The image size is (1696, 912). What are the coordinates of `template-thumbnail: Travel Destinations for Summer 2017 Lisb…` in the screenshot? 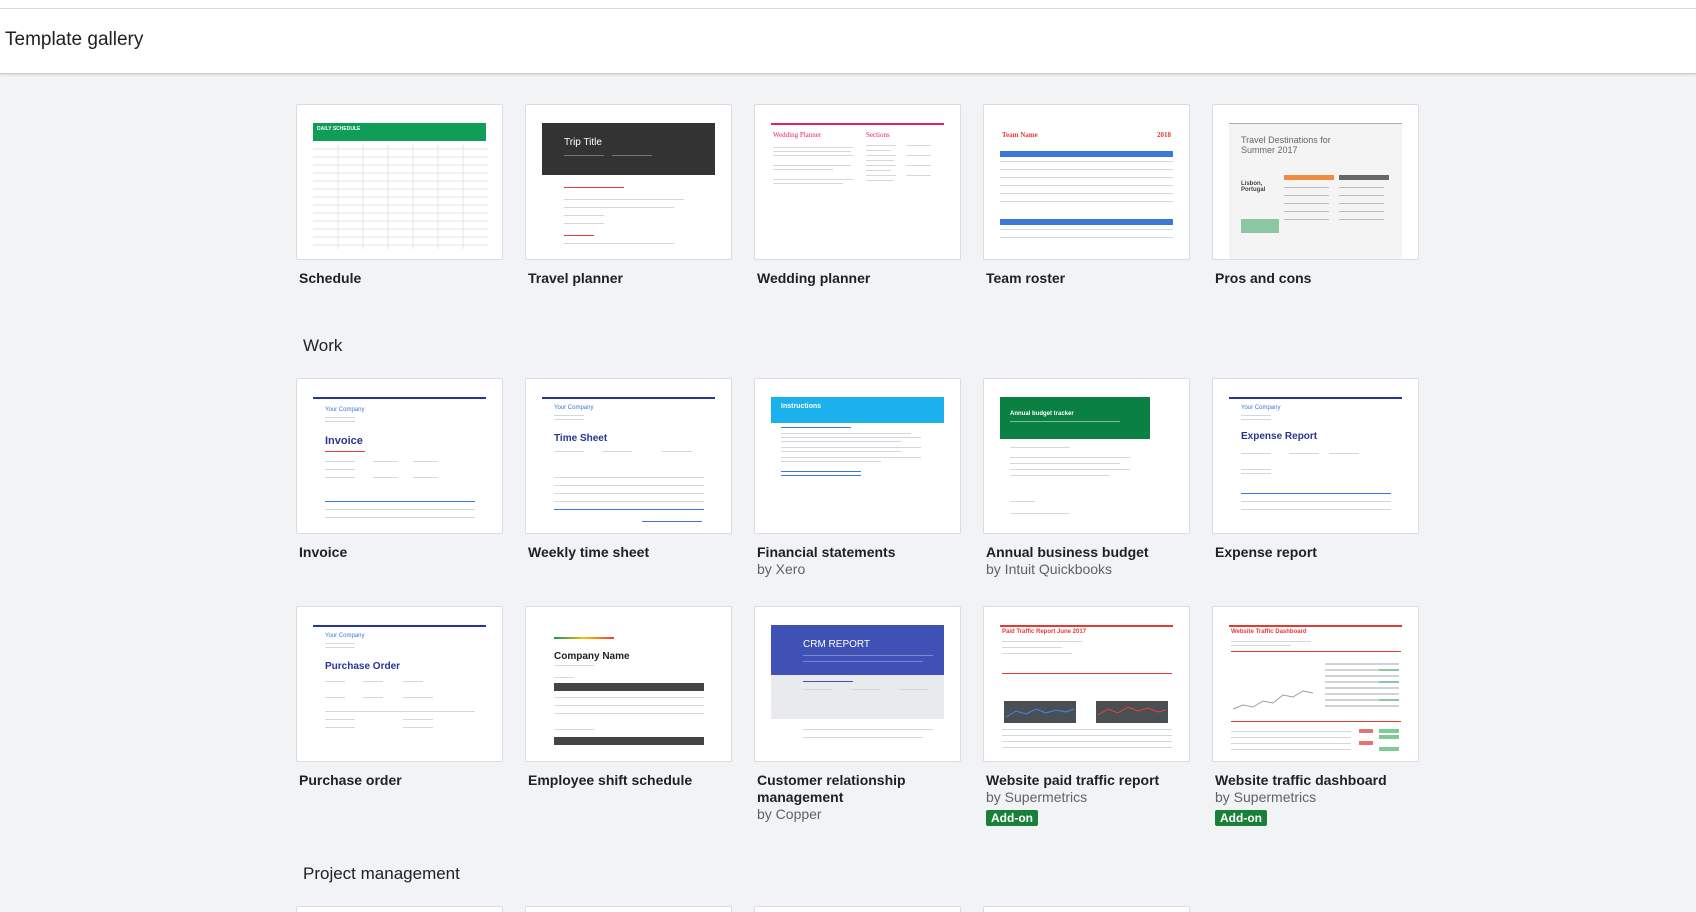 It's located at (1315, 182).